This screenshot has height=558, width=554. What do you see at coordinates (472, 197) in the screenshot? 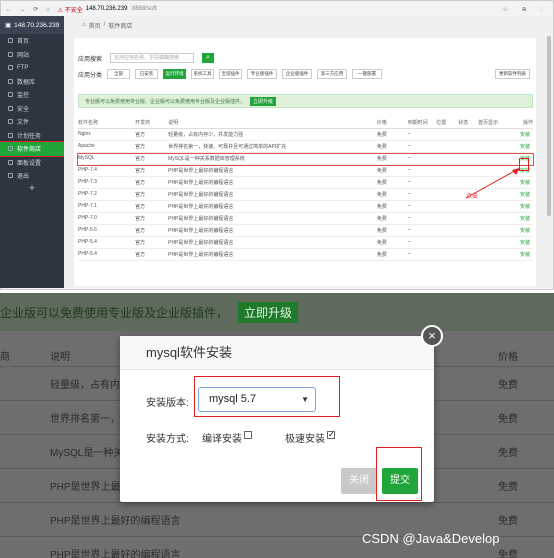
I see `click-annotation: 点击` at bounding box center [472, 197].